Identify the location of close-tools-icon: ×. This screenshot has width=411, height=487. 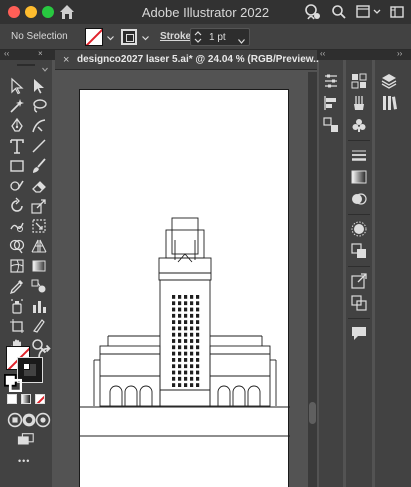
(40, 53).